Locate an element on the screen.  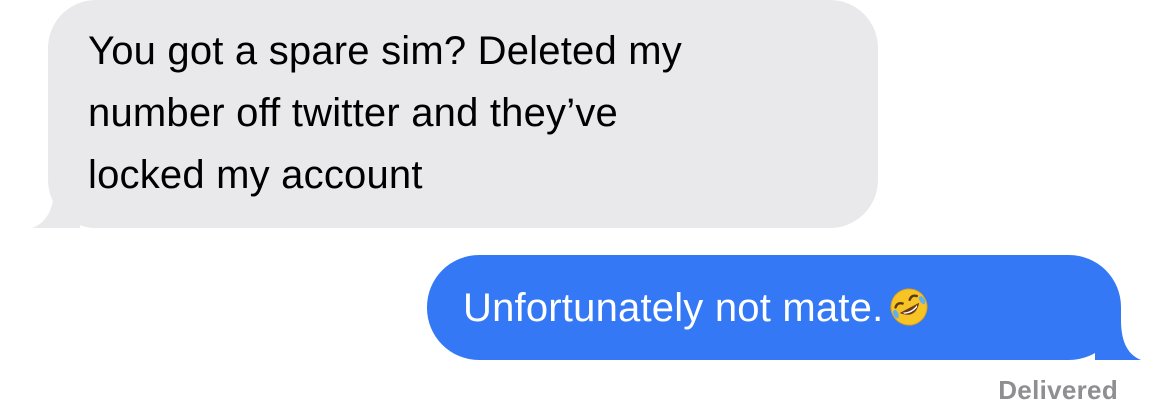
sent-message-bubble: Unfortunately not mate. is located at coordinates (774, 307).